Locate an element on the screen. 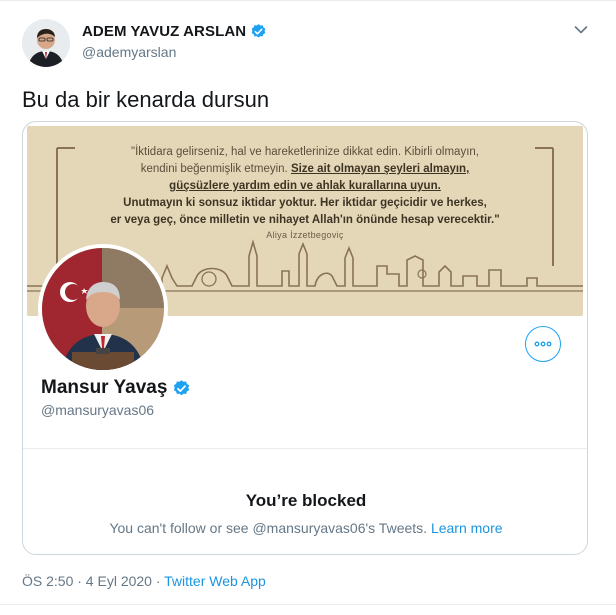 The height and width of the screenshot is (615, 616). profile-name-row: Mansur Yavaş is located at coordinates (116, 388).